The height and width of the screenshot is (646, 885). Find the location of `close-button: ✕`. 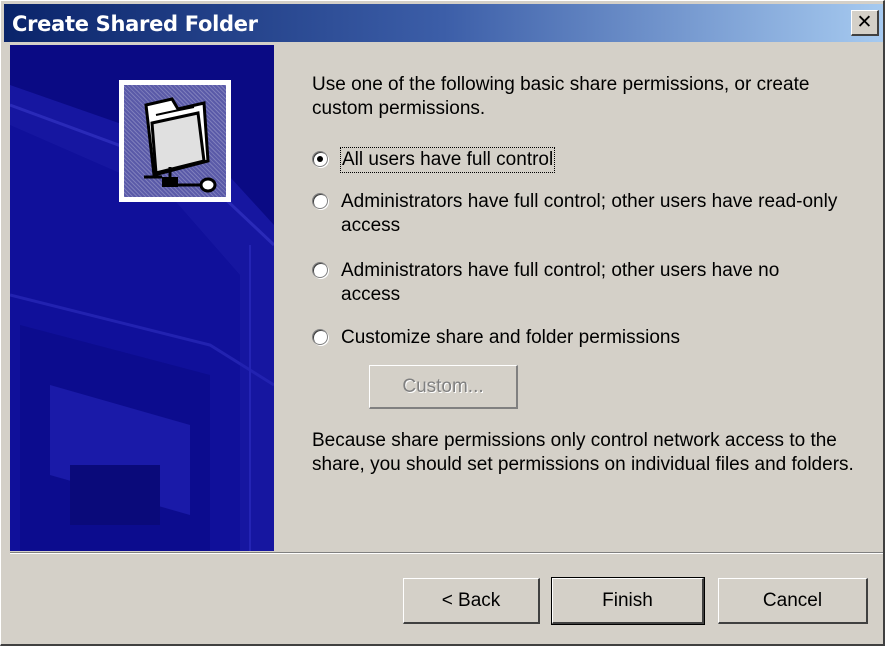

close-button: ✕ is located at coordinates (865, 23).